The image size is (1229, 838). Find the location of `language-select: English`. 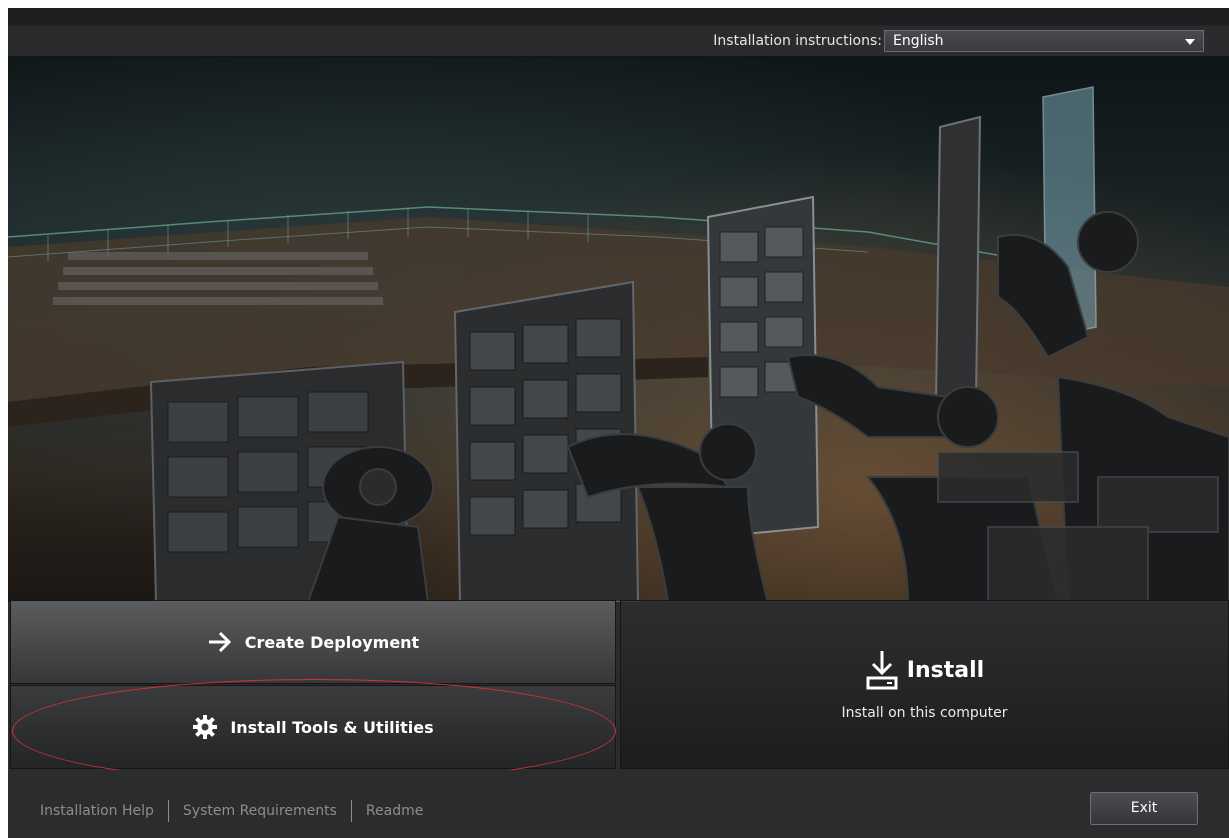

language-select: English is located at coordinates (1044, 41).